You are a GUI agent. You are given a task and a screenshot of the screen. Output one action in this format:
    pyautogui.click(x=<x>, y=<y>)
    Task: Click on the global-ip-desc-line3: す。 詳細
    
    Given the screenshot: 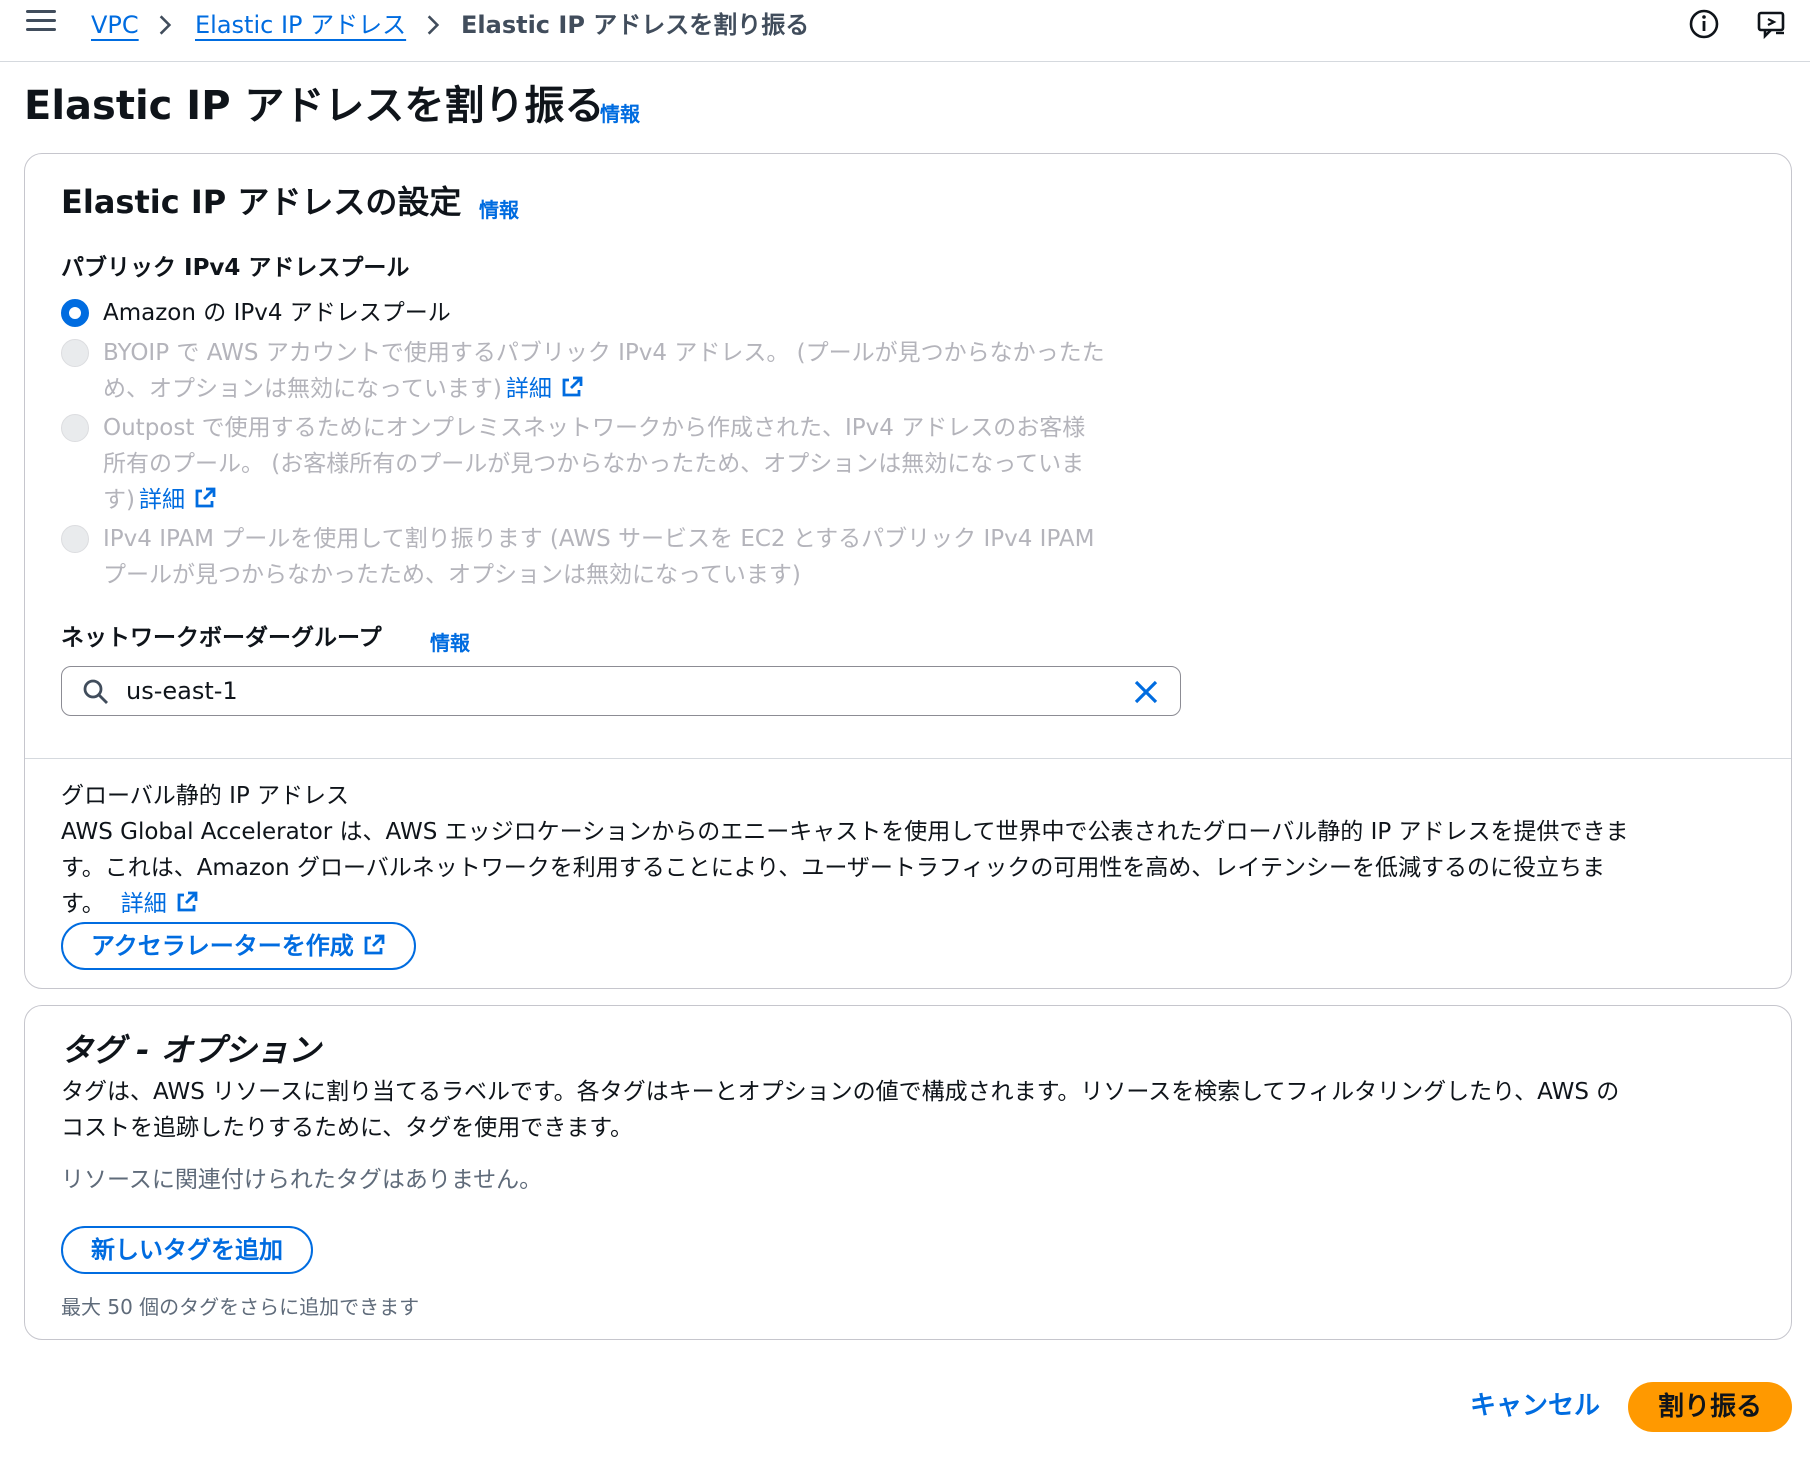 What is the action you would take?
    pyautogui.click(x=130, y=904)
    